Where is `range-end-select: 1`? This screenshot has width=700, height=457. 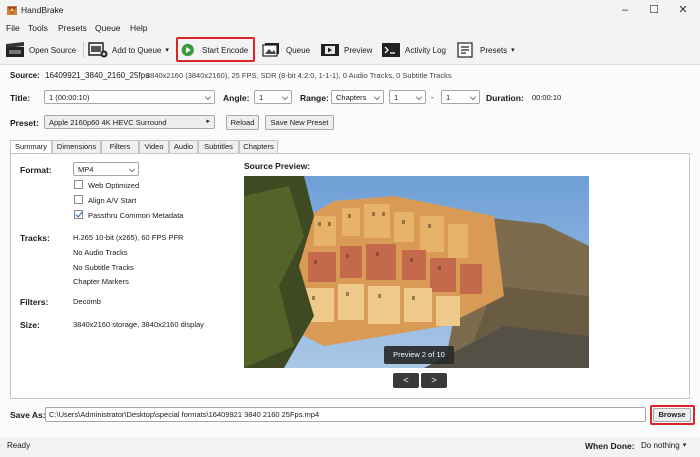
range-end-select: 1 is located at coordinates (460, 97).